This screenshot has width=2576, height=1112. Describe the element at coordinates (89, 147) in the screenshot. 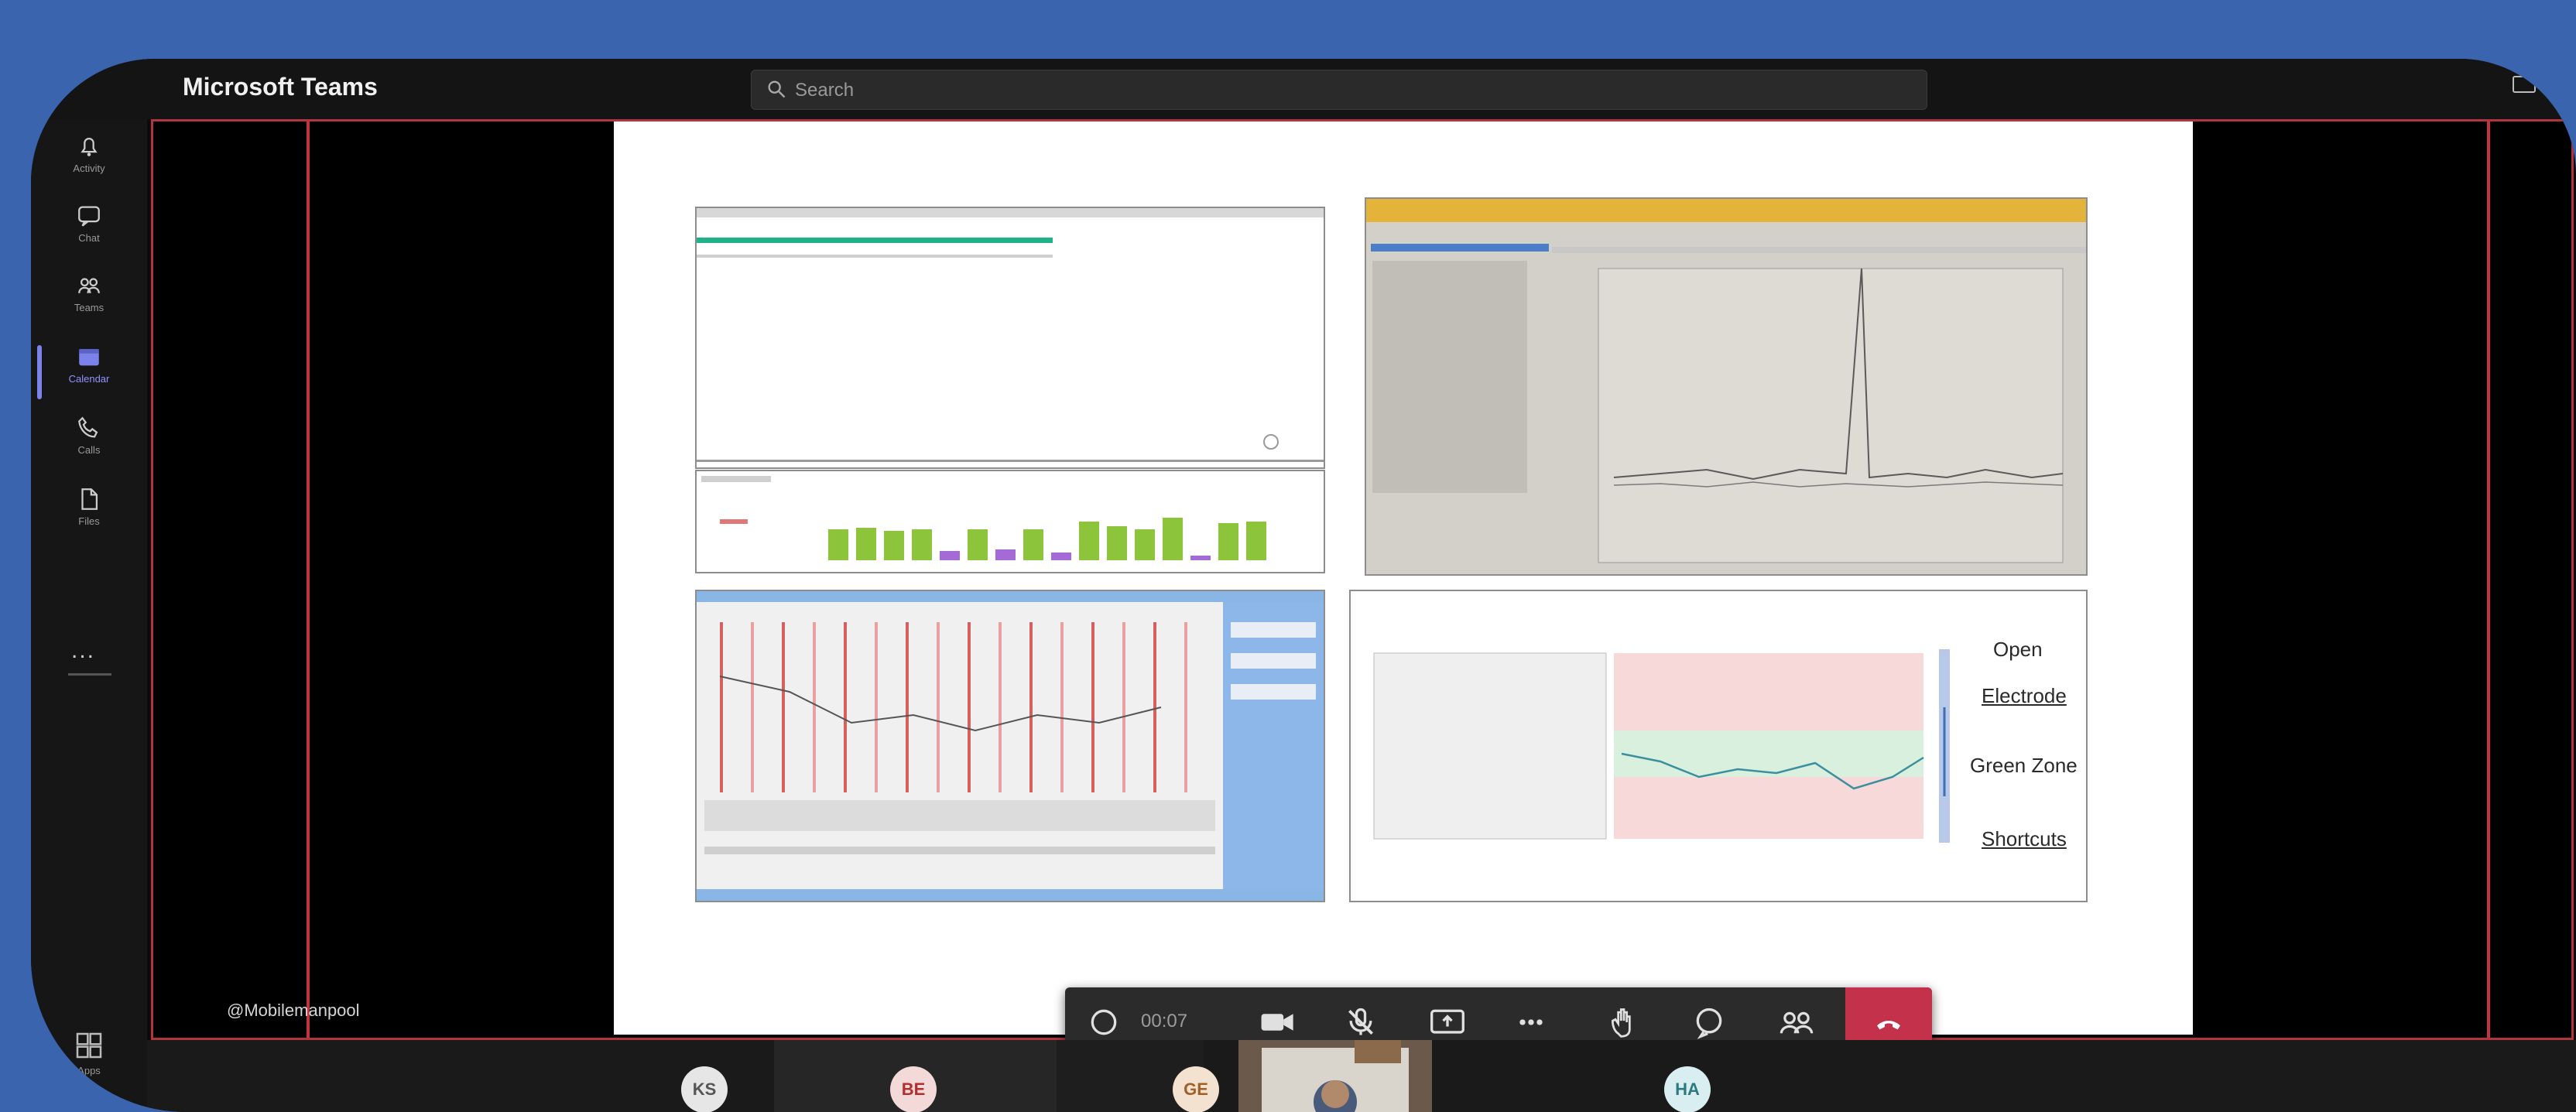

I see `bell-icon` at that location.